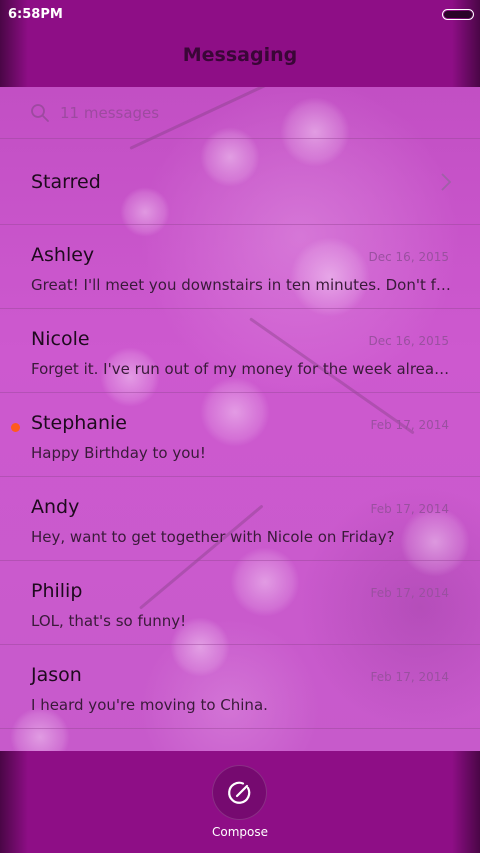  What do you see at coordinates (458, 14) in the screenshot?
I see `battery-icon` at bounding box center [458, 14].